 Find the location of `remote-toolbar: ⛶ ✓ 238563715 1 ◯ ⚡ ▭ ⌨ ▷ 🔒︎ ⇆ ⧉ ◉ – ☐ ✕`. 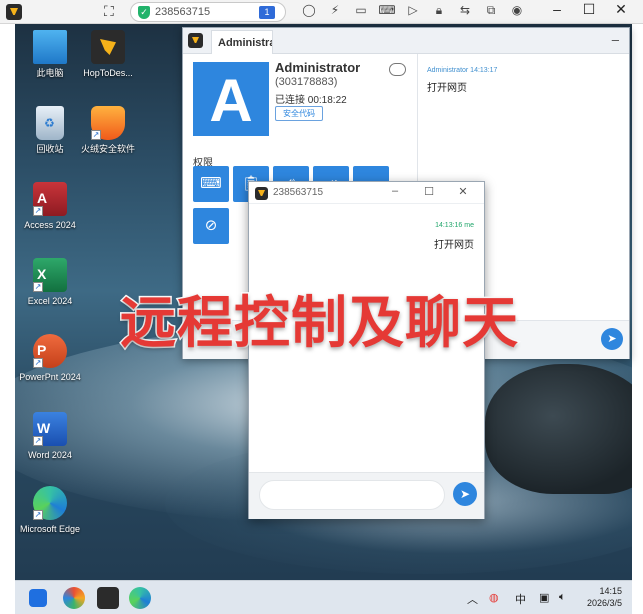

remote-toolbar: ⛶ ✓ 238563715 1 ◯ ⚡ ▭ ⌨ ▷ 🔒︎ ⇆ ⧉ ◉ – ☐ ✕ is located at coordinates (321, 12).